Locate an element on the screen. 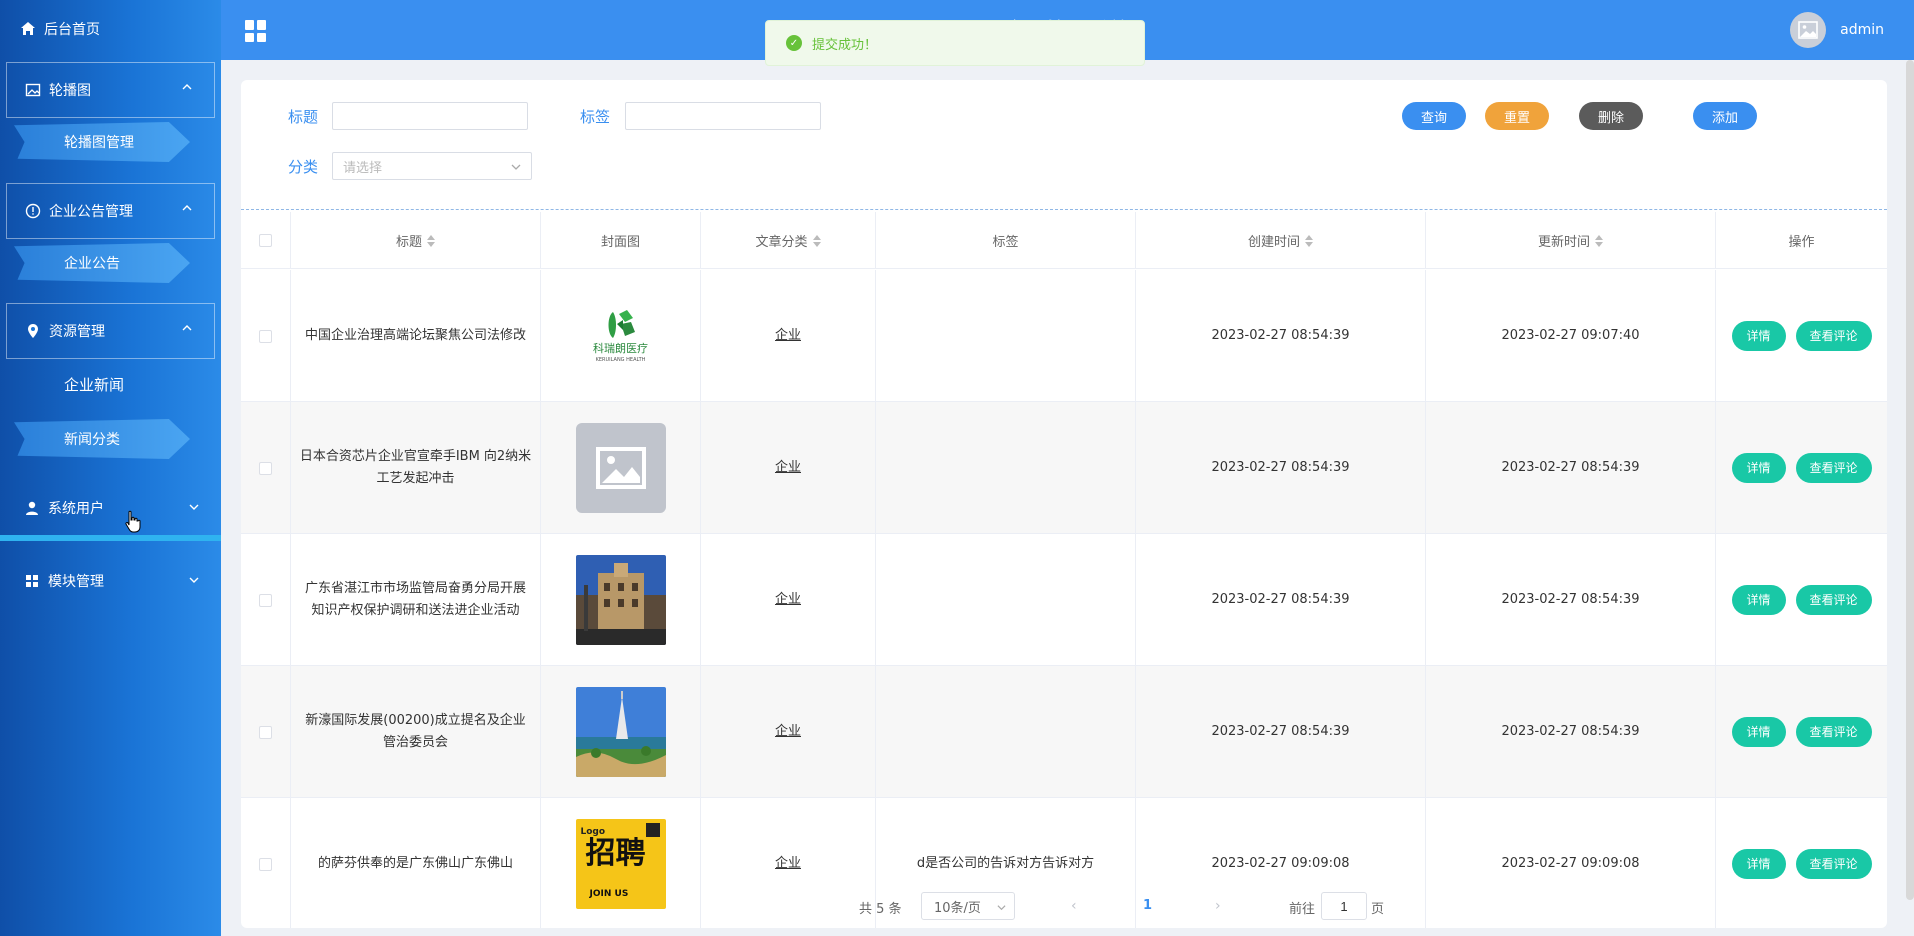 The height and width of the screenshot is (936, 1914). sidebar-item-news-category: 新闻分类 is located at coordinates (102, 439).